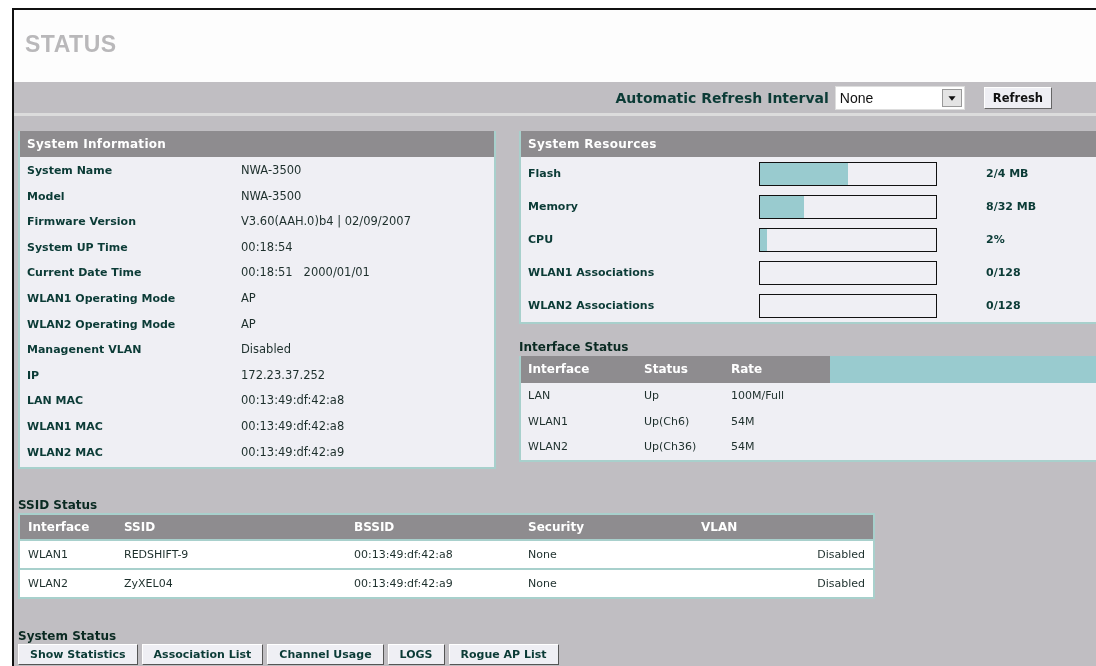 The height and width of the screenshot is (666, 1096). Describe the element at coordinates (951, 97) in the screenshot. I see `caret-icon` at that location.